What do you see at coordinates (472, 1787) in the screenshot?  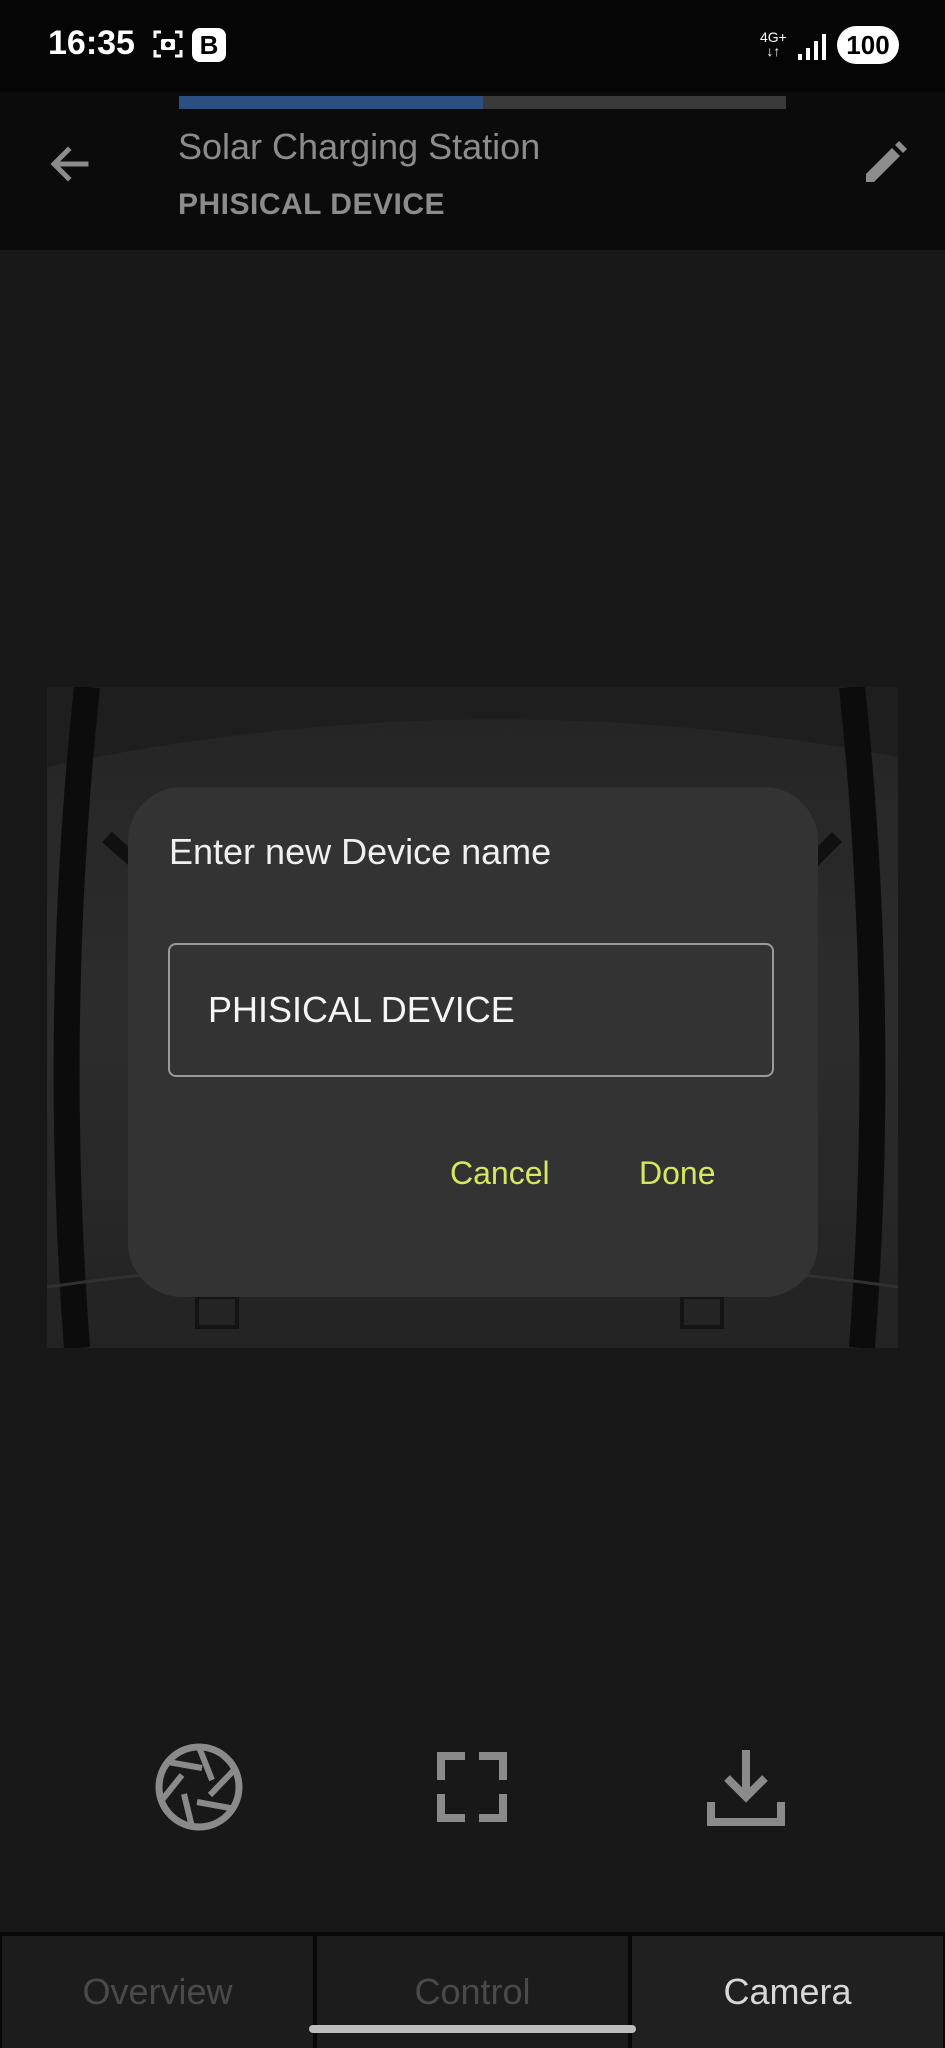 I see `fullscreen-icon` at bounding box center [472, 1787].